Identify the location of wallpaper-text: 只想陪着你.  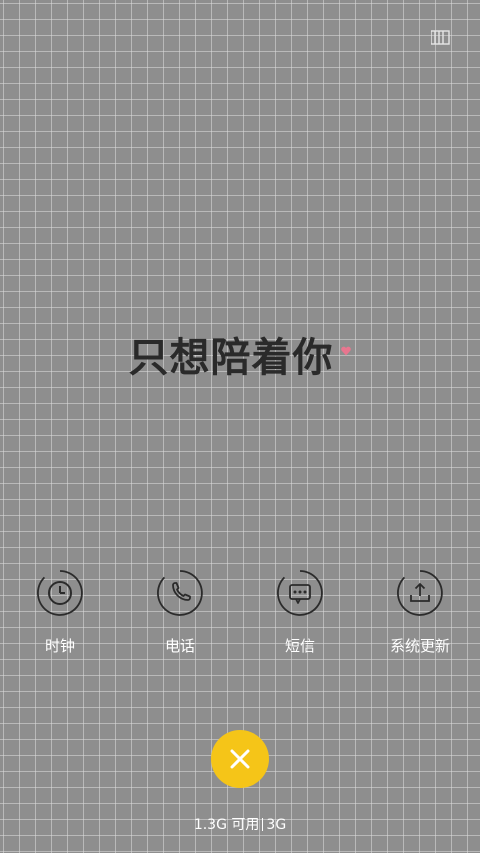
(231, 358).